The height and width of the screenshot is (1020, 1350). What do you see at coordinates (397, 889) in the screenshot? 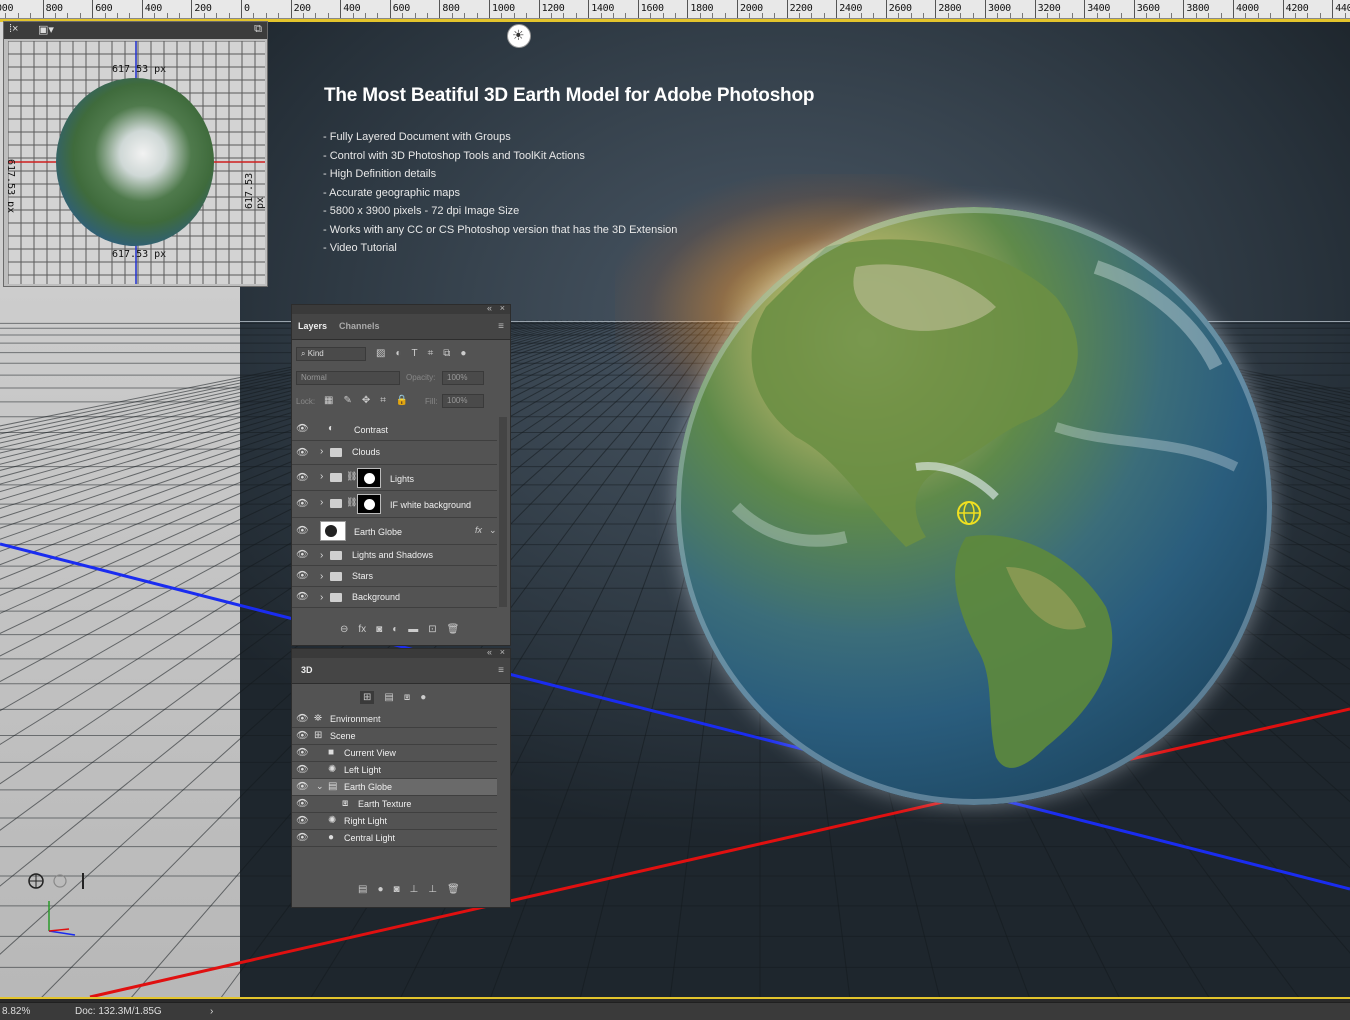
I see `render-icon: ◙` at bounding box center [397, 889].